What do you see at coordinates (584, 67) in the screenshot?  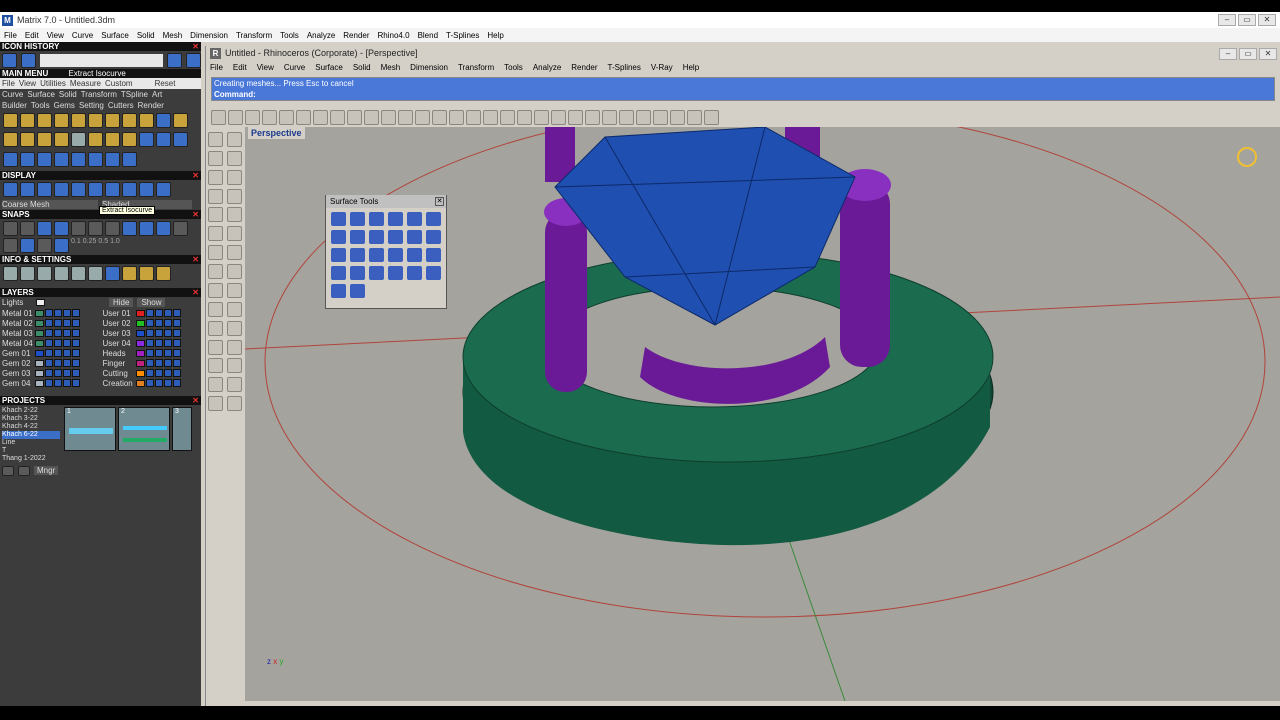 I see `rhino-menu-render: Render` at bounding box center [584, 67].